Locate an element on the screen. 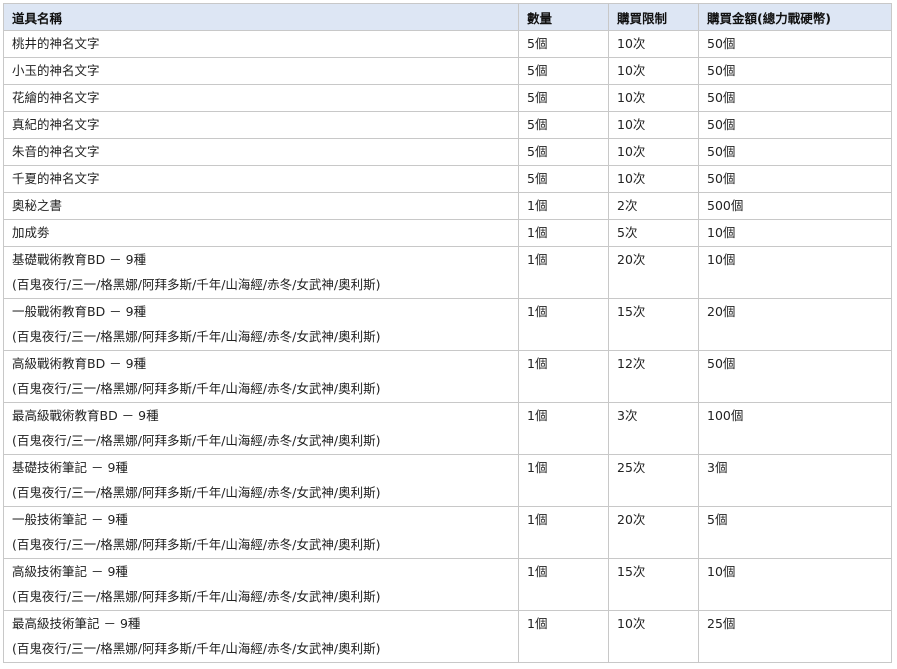 The image size is (897, 669). item-name: 一般戰術教育BD － 9種 is located at coordinates (79, 311).